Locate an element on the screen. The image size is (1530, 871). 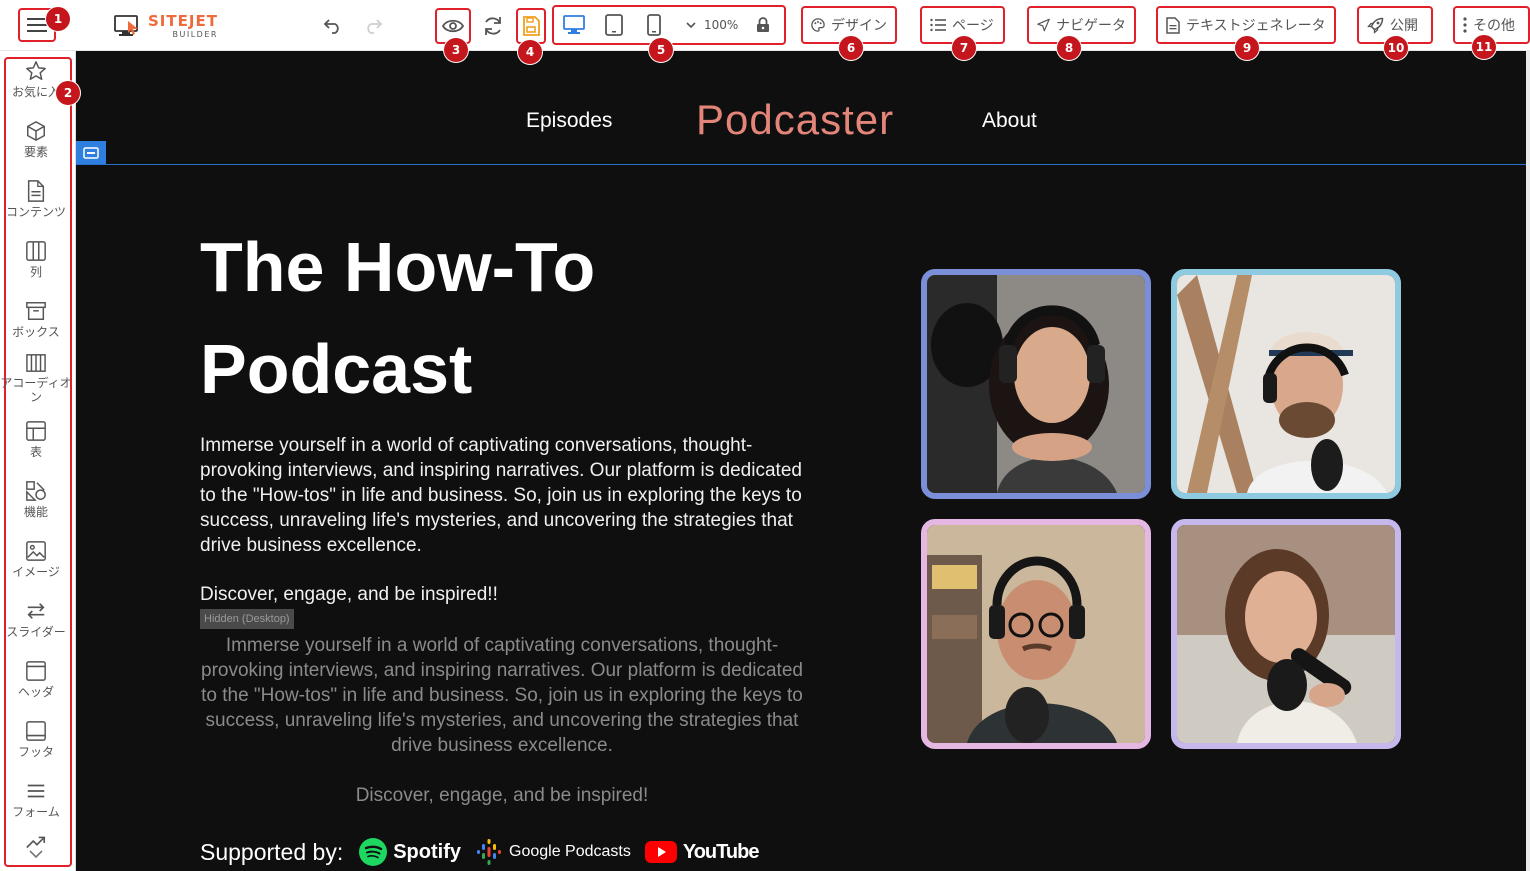
section-icon is located at coordinates (91, 152).